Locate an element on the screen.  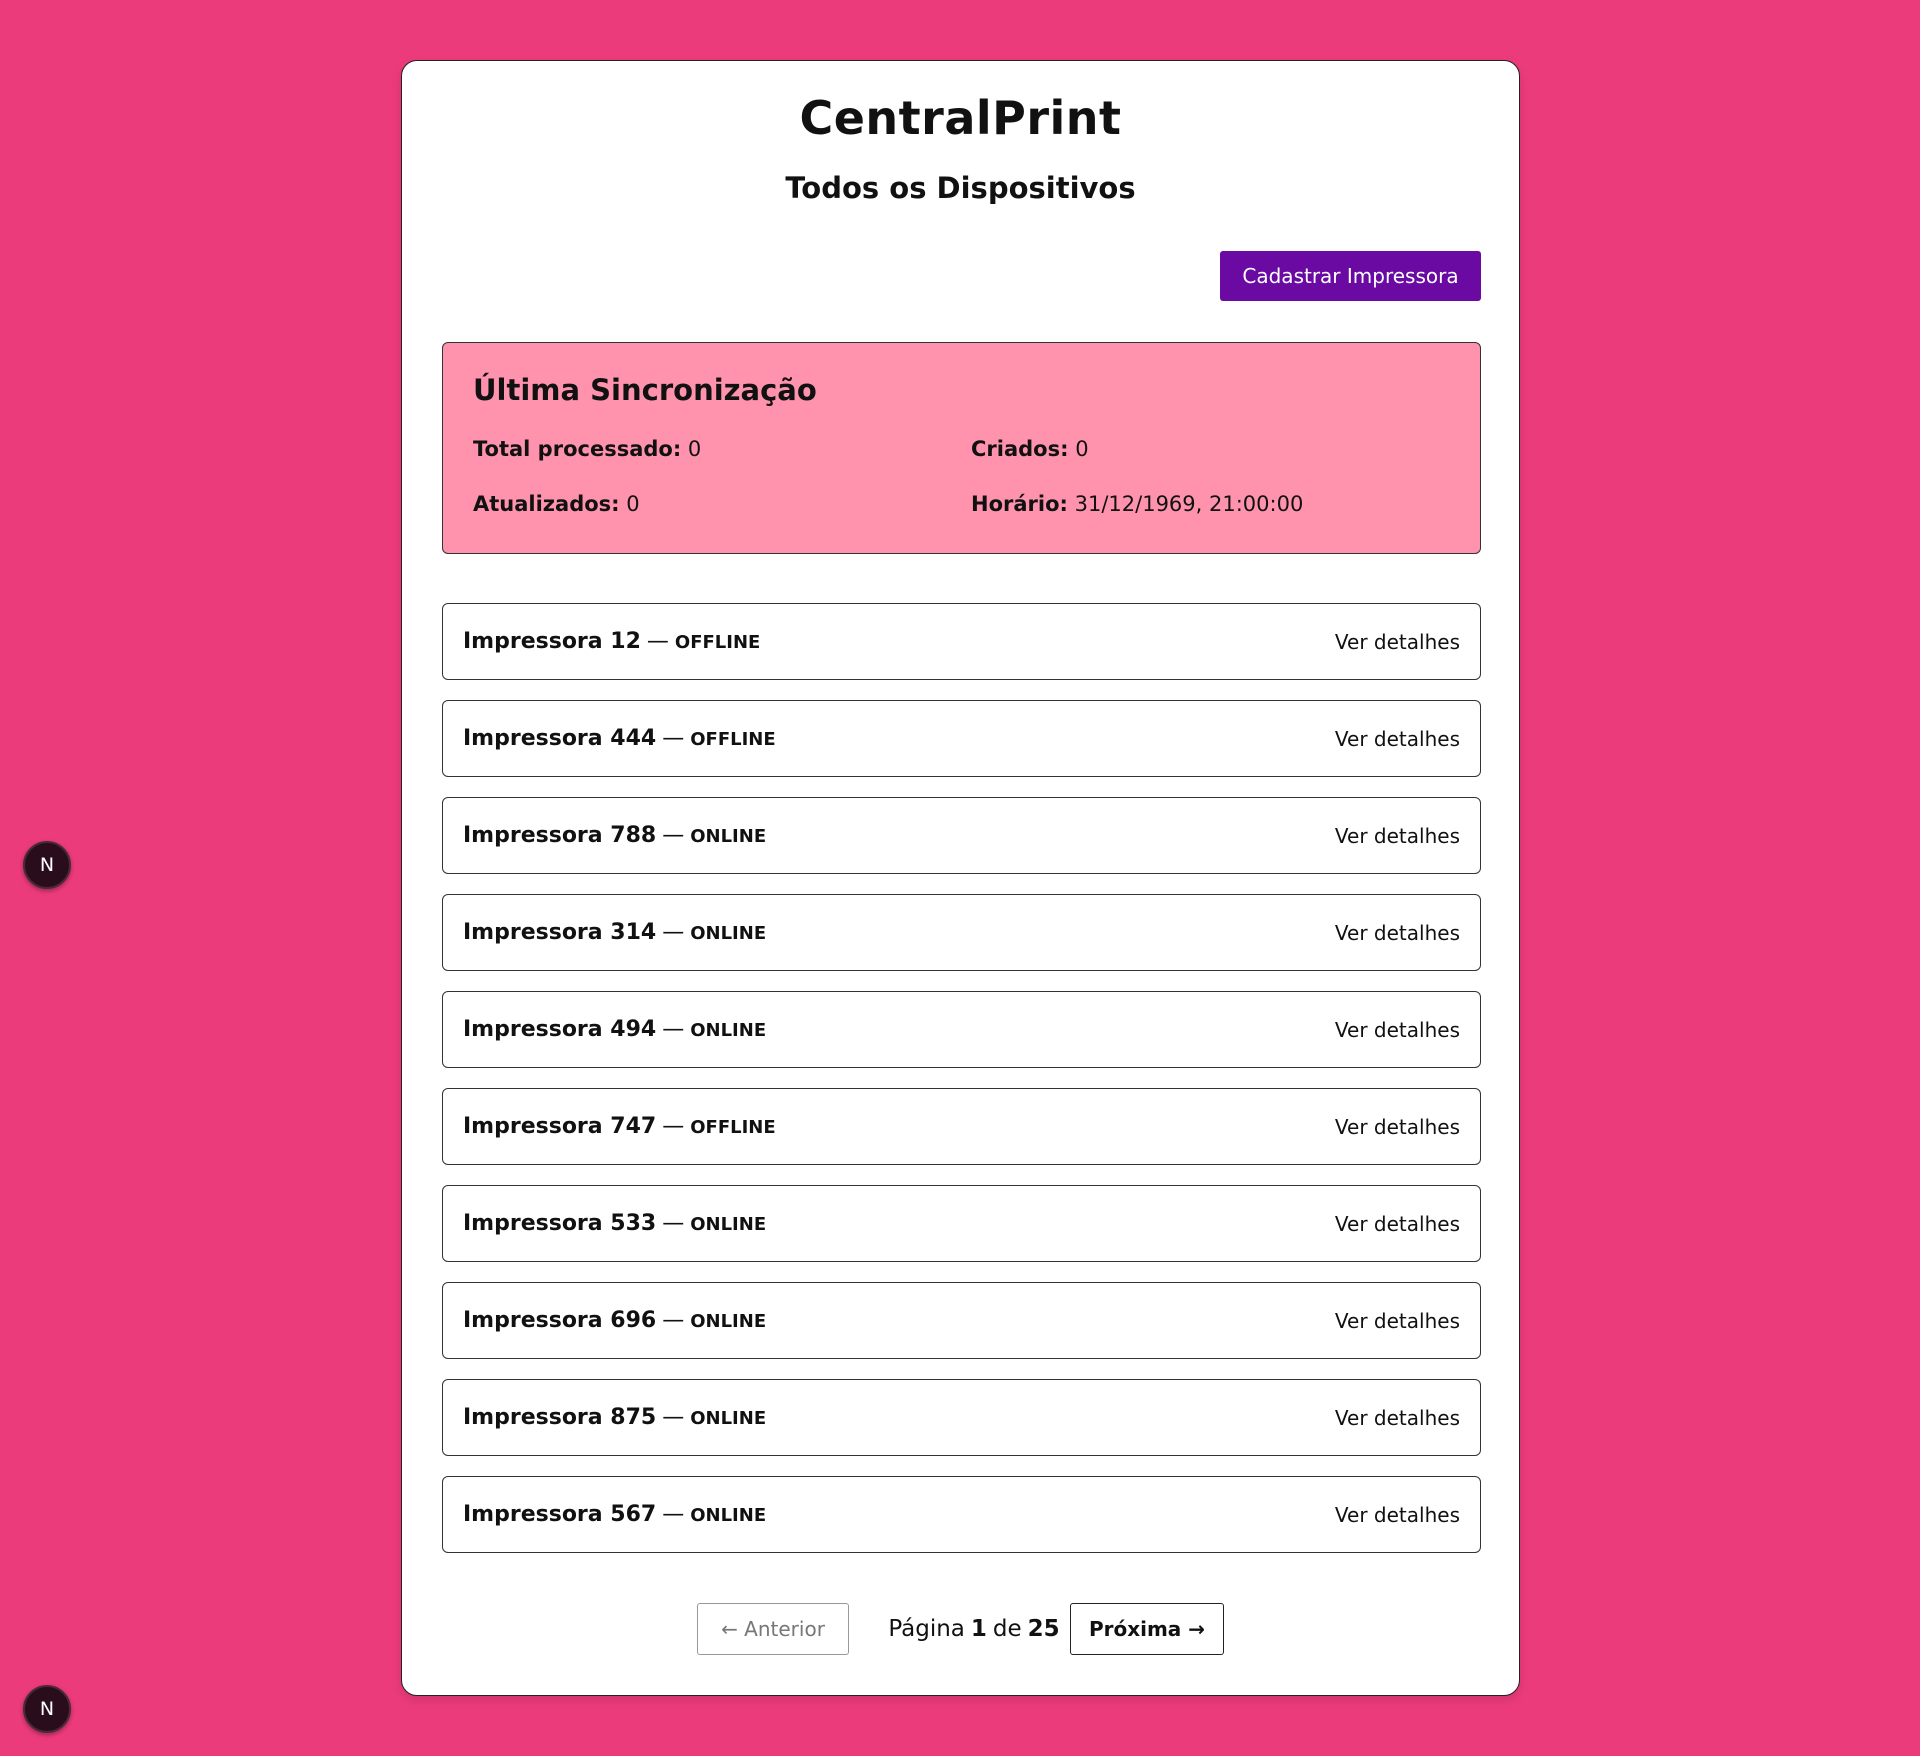
printer-name: Impressora 314 is located at coordinates (560, 932).